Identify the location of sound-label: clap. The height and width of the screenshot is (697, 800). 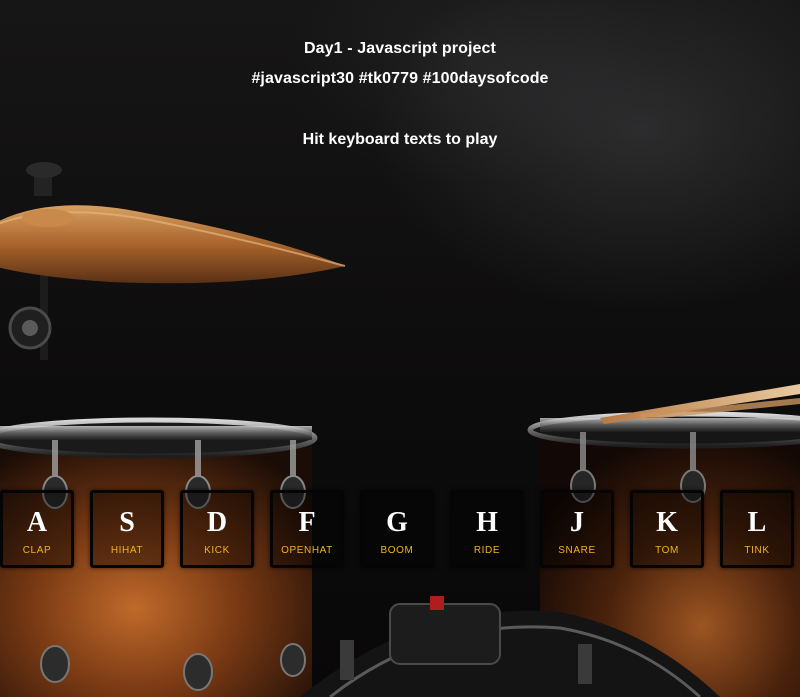
(37, 550).